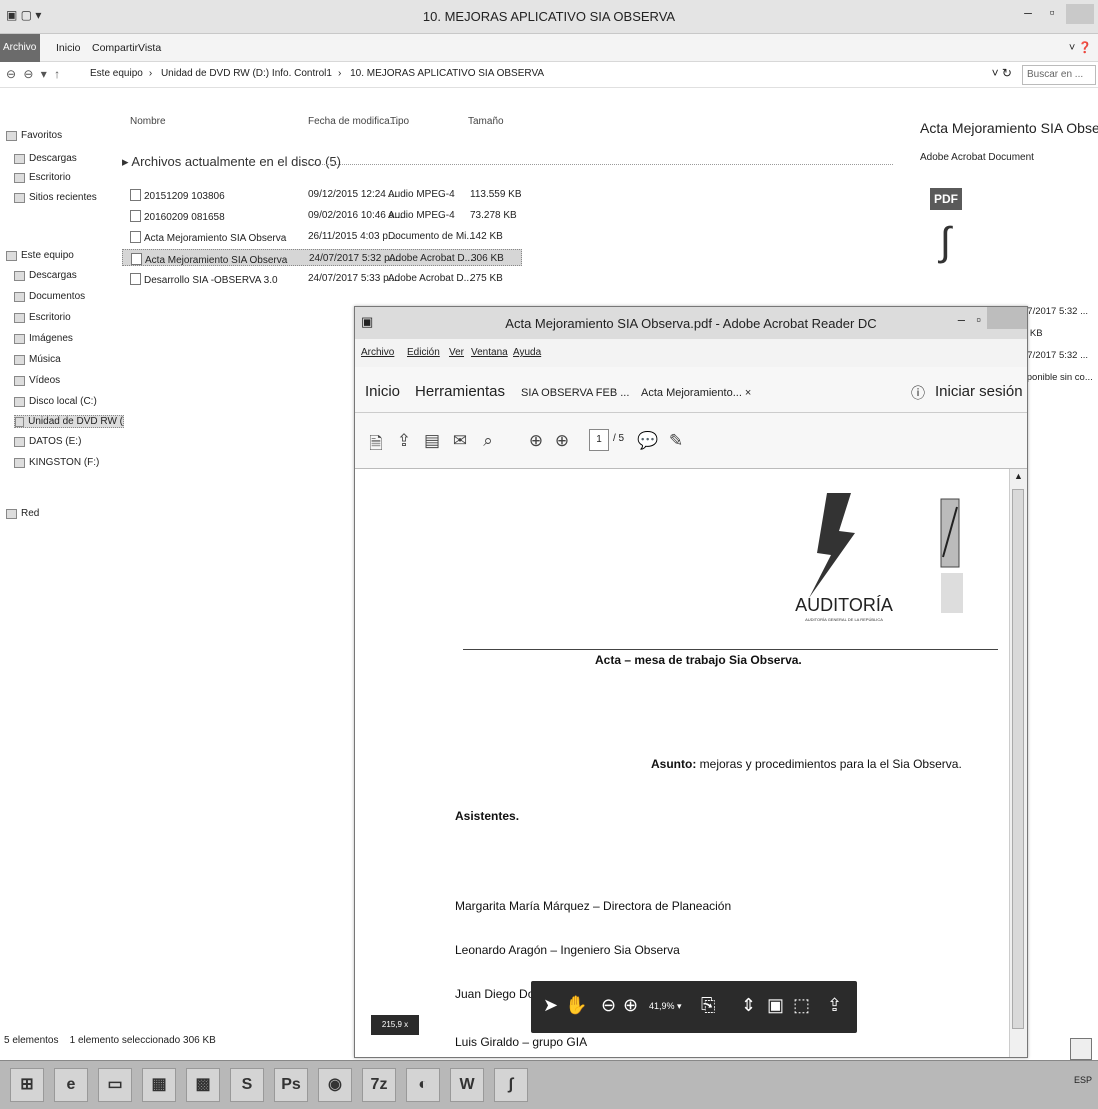 Image resolution: width=1098 pixels, height=1109 pixels. What do you see at coordinates (247, 1085) in the screenshot?
I see `skype-icon: S` at bounding box center [247, 1085].